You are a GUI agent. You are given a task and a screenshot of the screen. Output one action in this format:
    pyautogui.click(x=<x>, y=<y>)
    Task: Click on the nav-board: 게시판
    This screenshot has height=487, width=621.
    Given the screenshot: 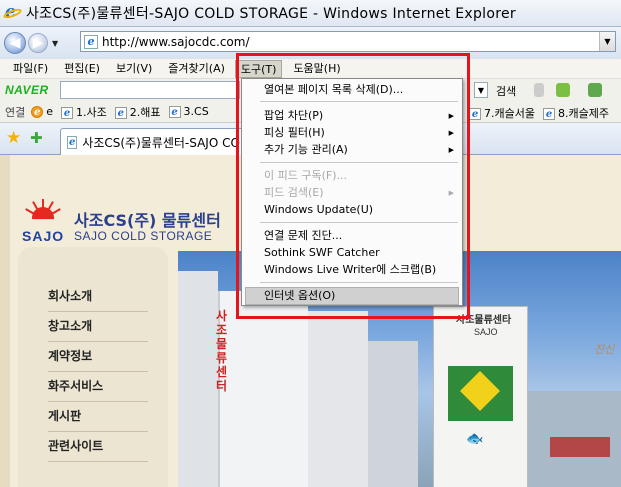 What is the action you would take?
    pyautogui.click(x=98, y=419)
    